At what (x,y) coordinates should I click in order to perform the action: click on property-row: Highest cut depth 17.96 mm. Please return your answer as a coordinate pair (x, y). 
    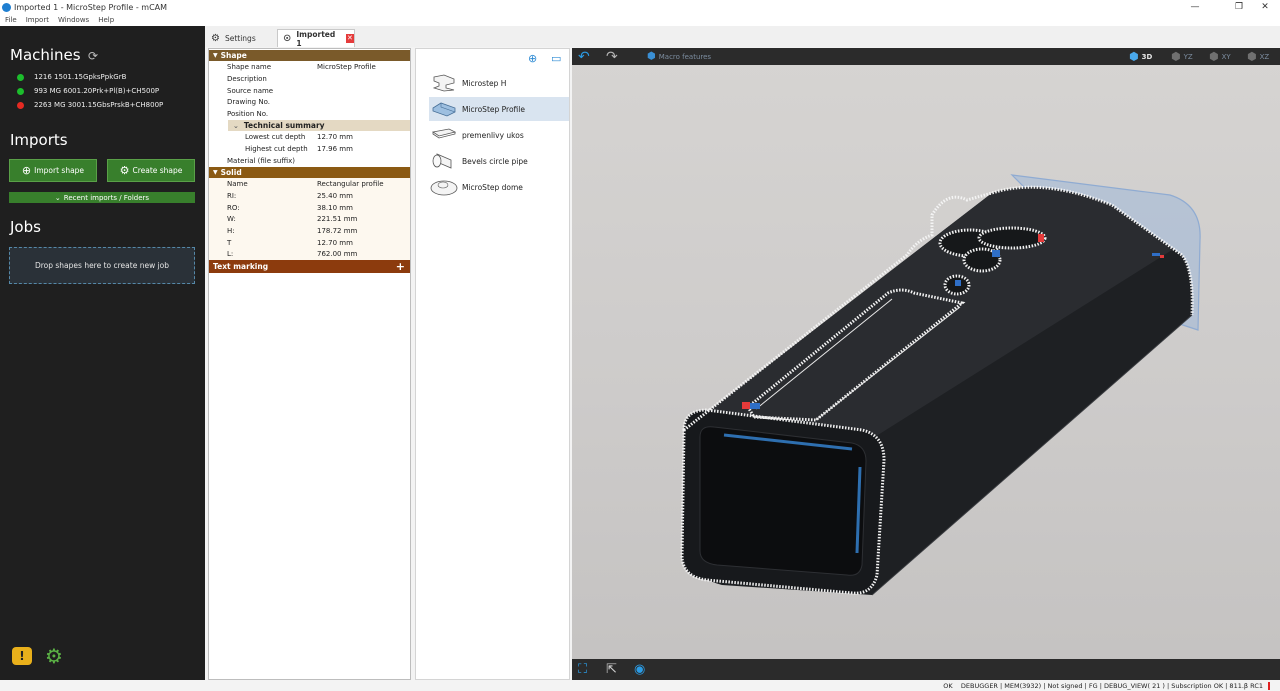
    Looking at the image, I should click on (309, 149).